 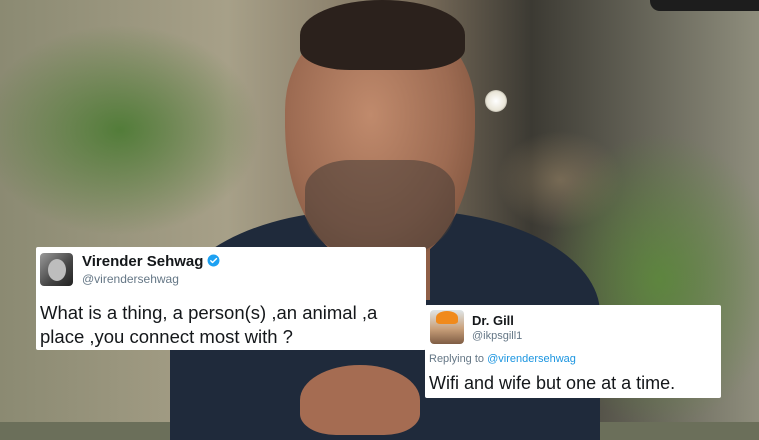 What do you see at coordinates (531, 359) in the screenshot?
I see `reply-mention-link: @virendersehwag` at bounding box center [531, 359].